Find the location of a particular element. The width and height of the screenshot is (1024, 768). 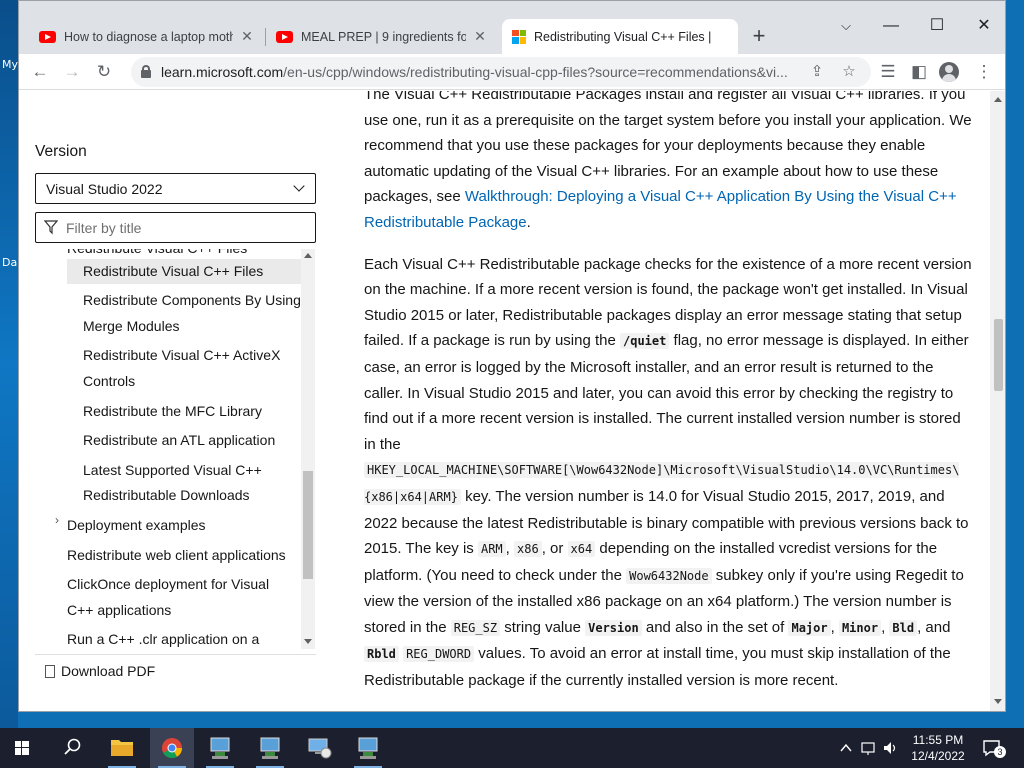

filter-by-title-field is located at coordinates (175, 227).